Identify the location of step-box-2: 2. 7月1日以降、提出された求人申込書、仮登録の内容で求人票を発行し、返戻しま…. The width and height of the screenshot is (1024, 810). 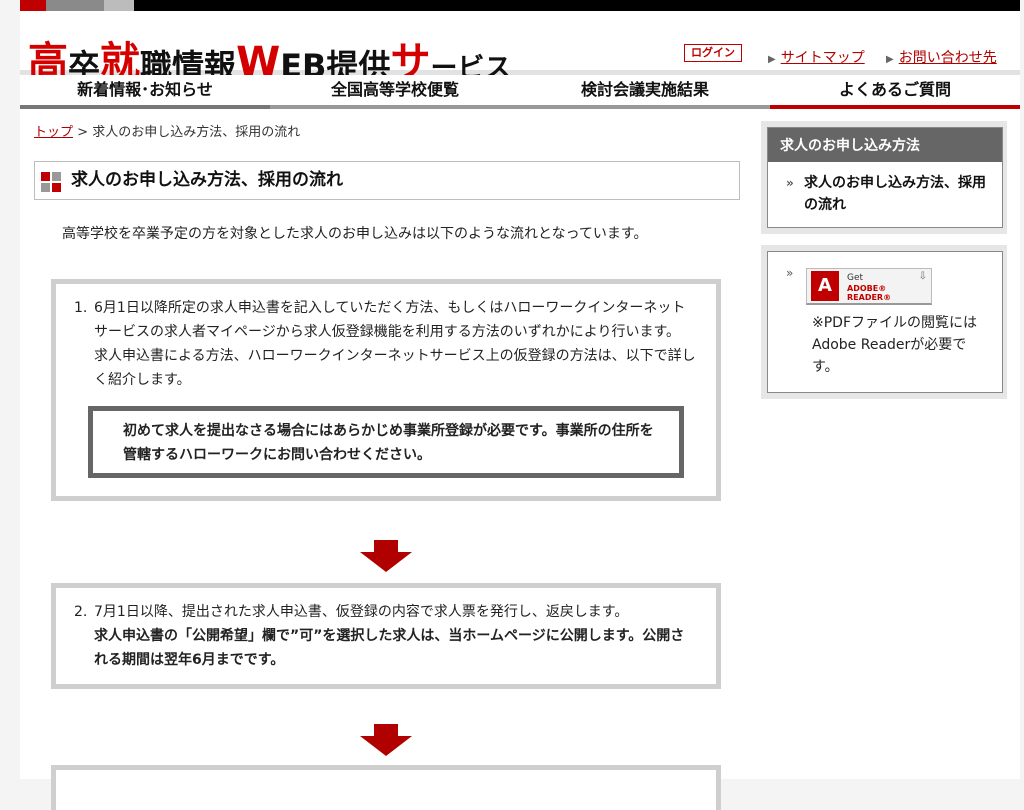
(386, 636).